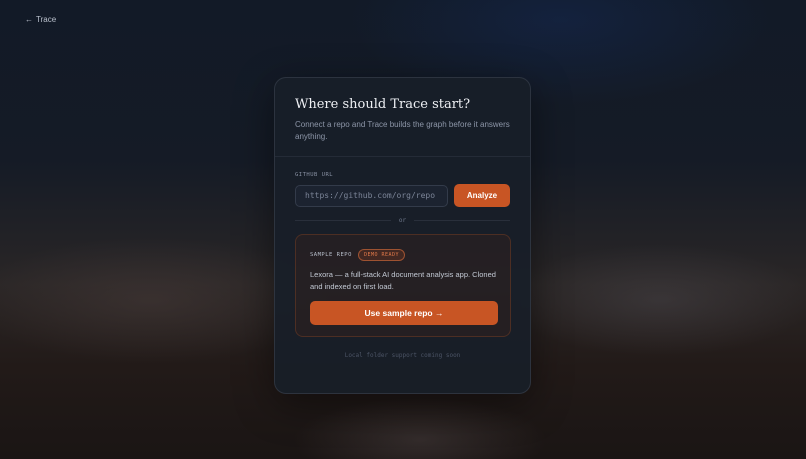 This screenshot has height=459, width=806. I want to click on github-url-input, so click(371, 195).